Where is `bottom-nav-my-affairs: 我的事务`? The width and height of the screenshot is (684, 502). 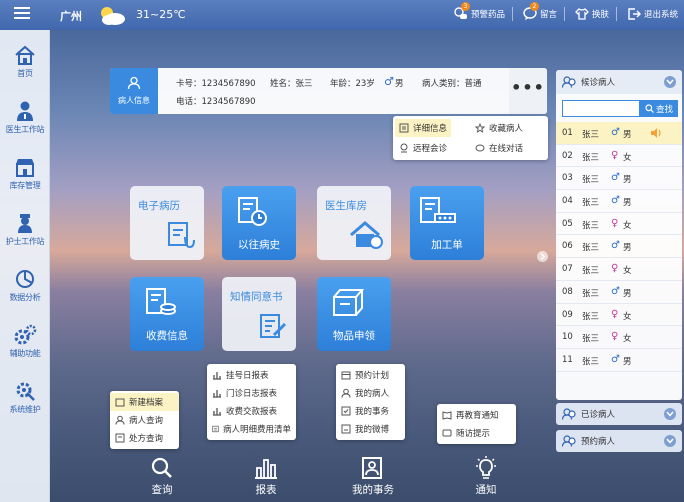 bottom-nav-my-affairs: 我的事务 is located at coordinates (373, 476).